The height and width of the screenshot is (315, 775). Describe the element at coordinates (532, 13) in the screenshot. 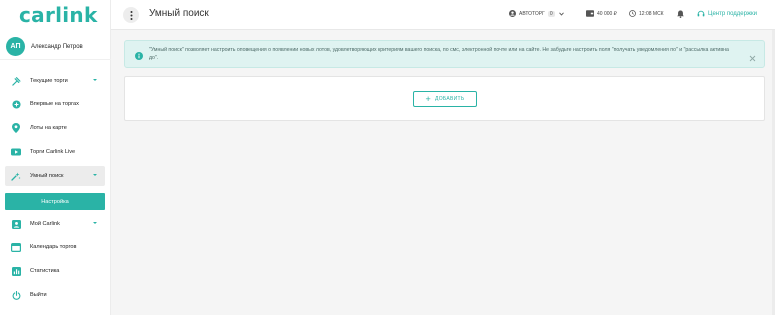

I see `autotorg-label: АВТОТОРГ` at that location.